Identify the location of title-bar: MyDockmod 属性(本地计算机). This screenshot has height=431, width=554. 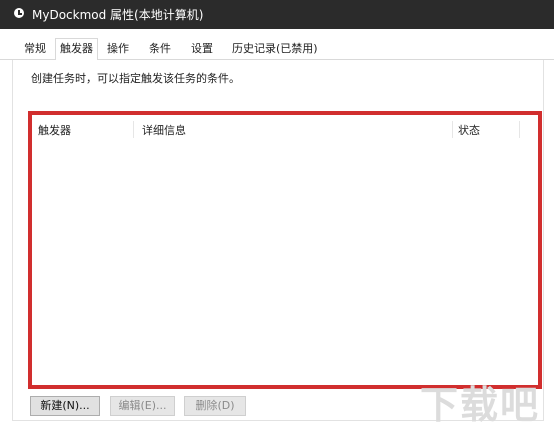
(277, 14).